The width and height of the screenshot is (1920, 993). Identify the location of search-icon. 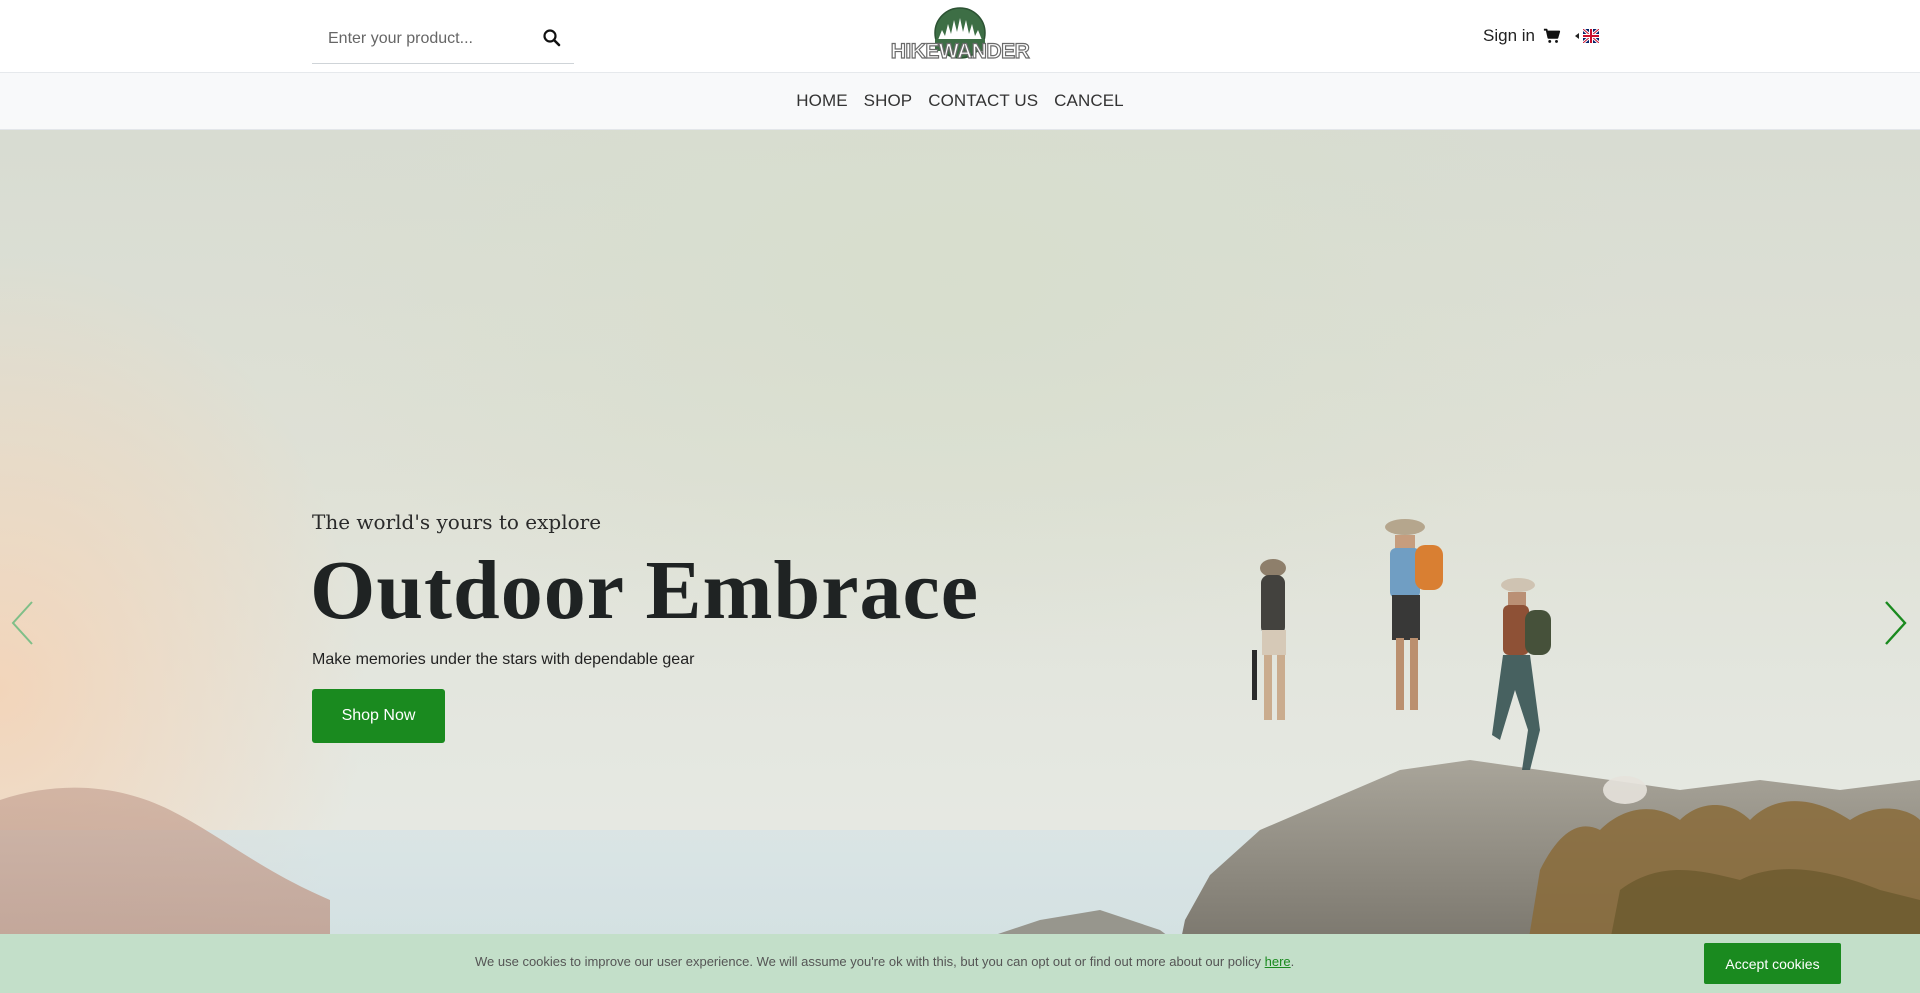
(552, 38).